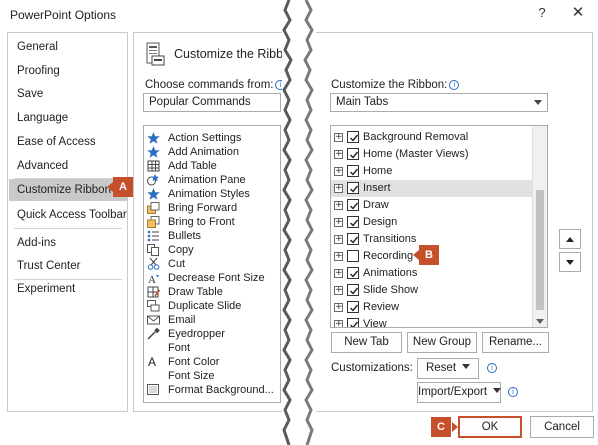  What do you see at coordinates (432, 154) in the screenshot?
I see `tab-tree-item: + Home (Master Views)` at bounding box center [432, 154].